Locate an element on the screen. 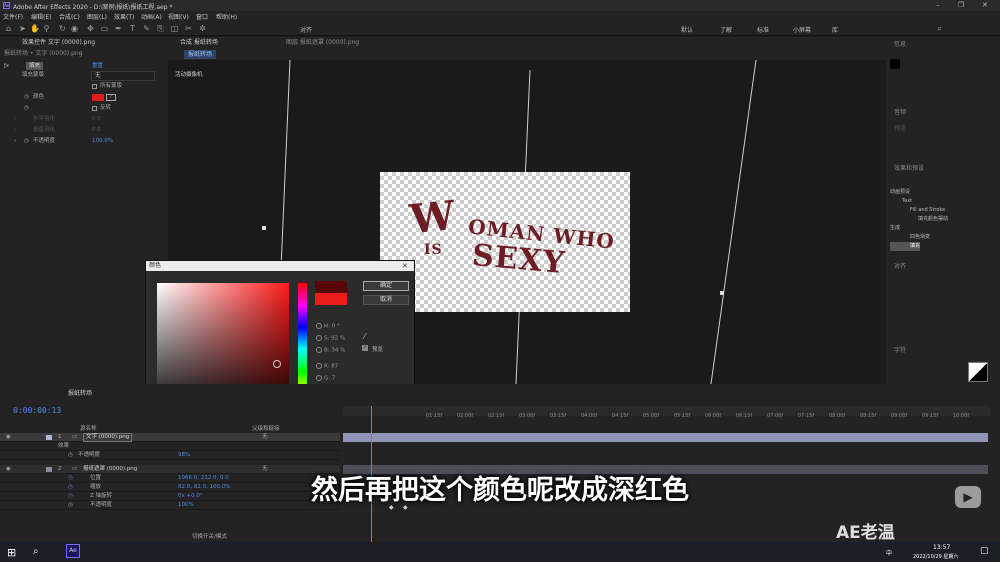 The width and height of the screenshot is (1000, 562). g-value: 7 is located at coordinates (334, 379).